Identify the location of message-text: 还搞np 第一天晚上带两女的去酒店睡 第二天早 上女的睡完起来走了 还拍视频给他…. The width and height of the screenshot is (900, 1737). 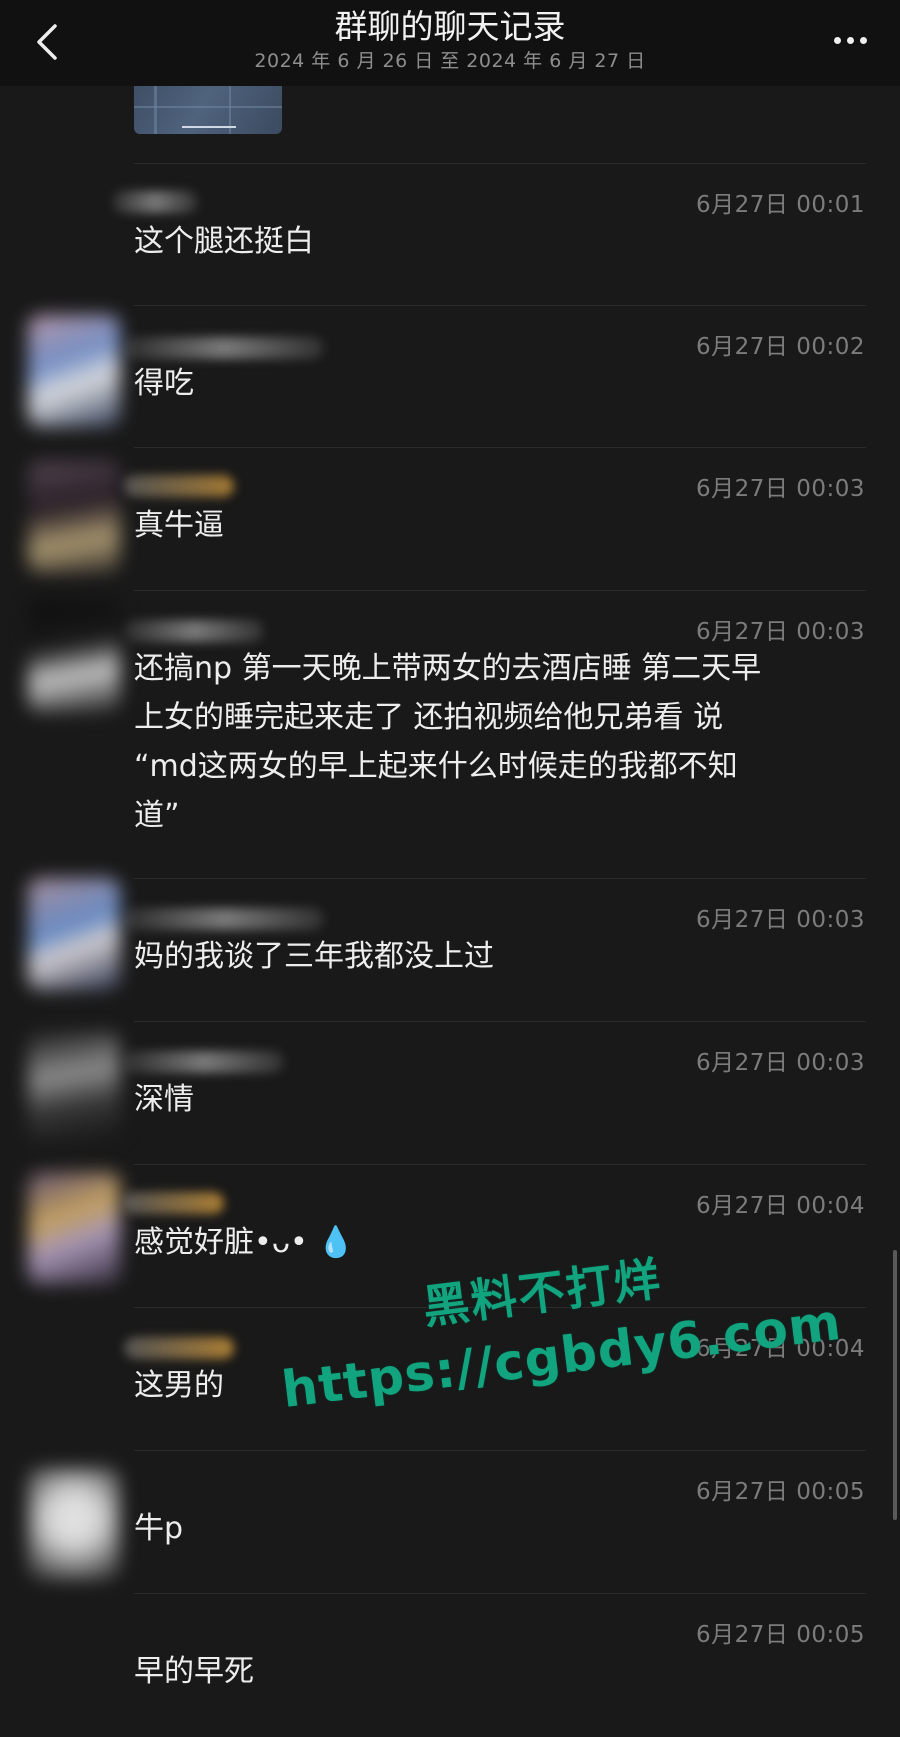
(448, 742).